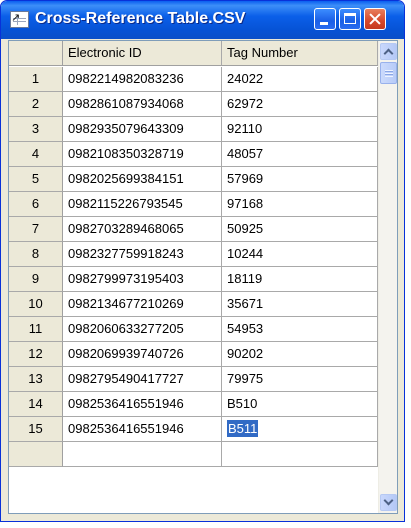  I want to click on scroll-thumb, so click(388, 73).